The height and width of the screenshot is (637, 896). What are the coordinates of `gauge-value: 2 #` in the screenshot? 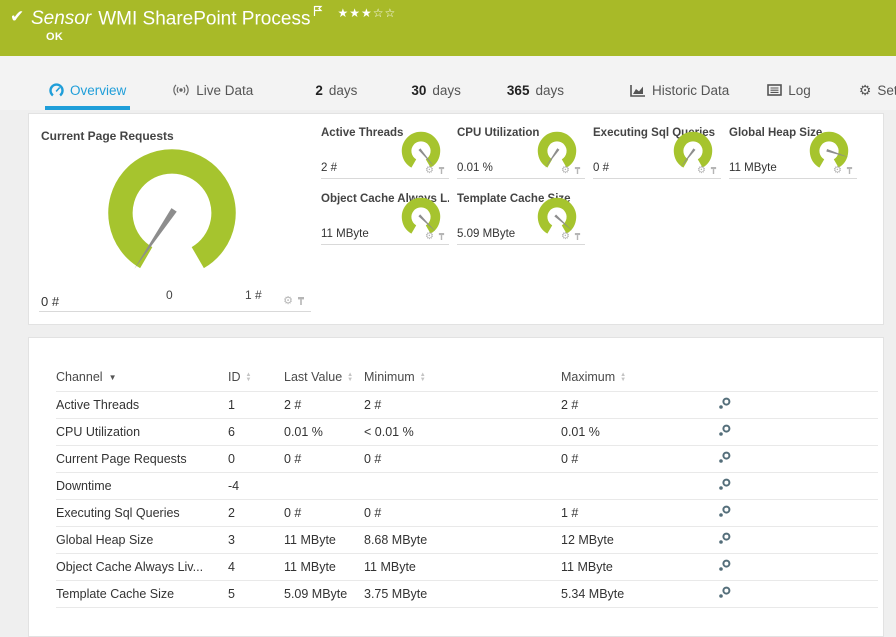 It's located at (329, 168).